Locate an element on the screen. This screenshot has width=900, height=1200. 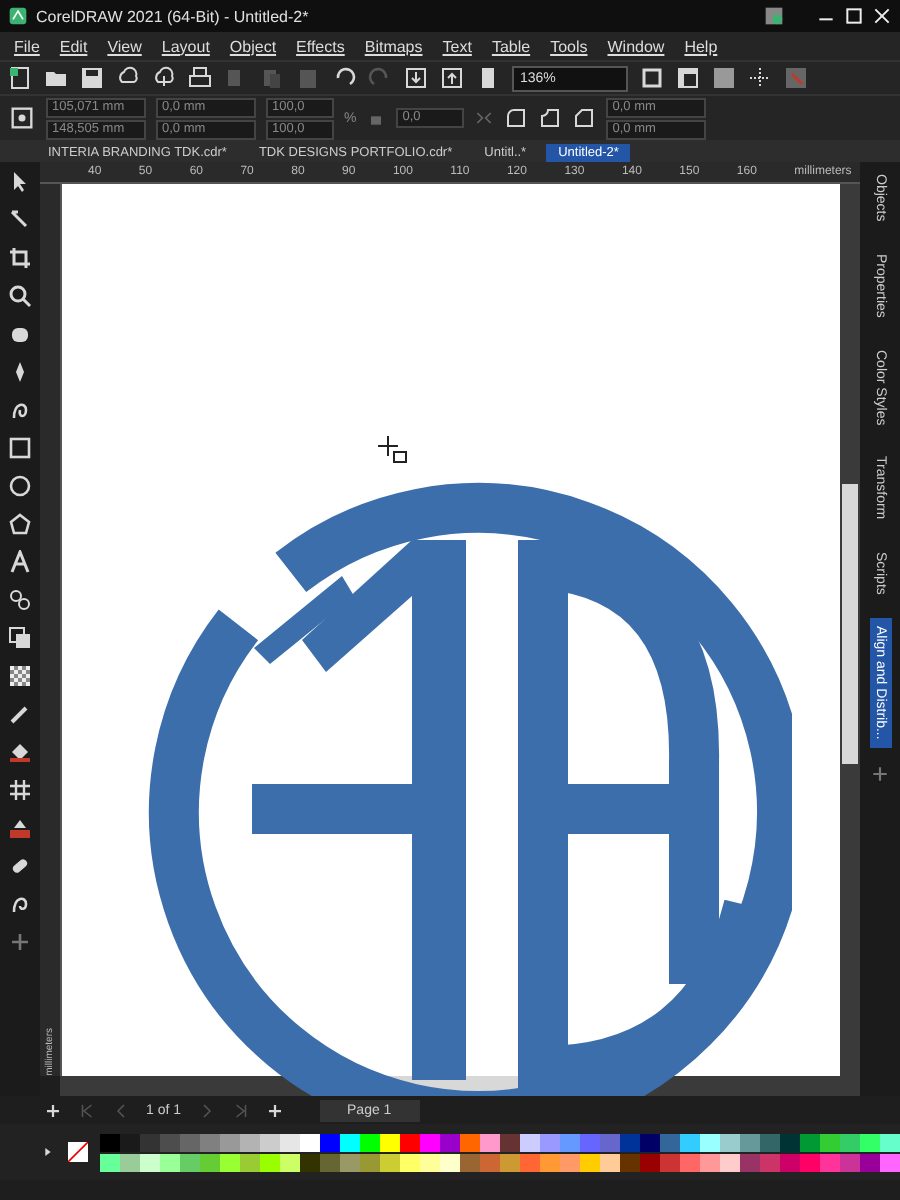
pointer-icon is located at coordinates (20, 182).